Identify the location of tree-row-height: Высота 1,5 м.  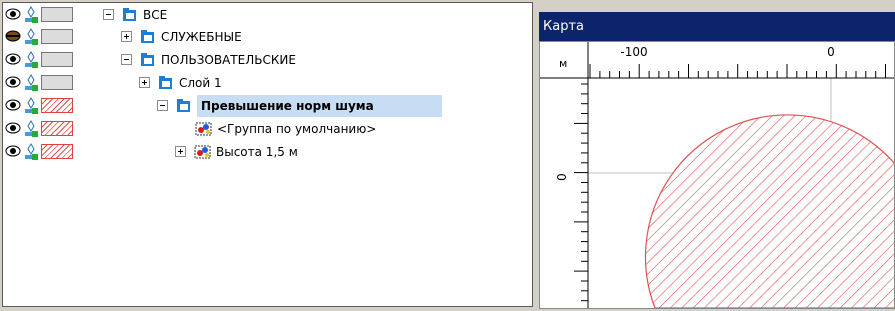
(267, 152).